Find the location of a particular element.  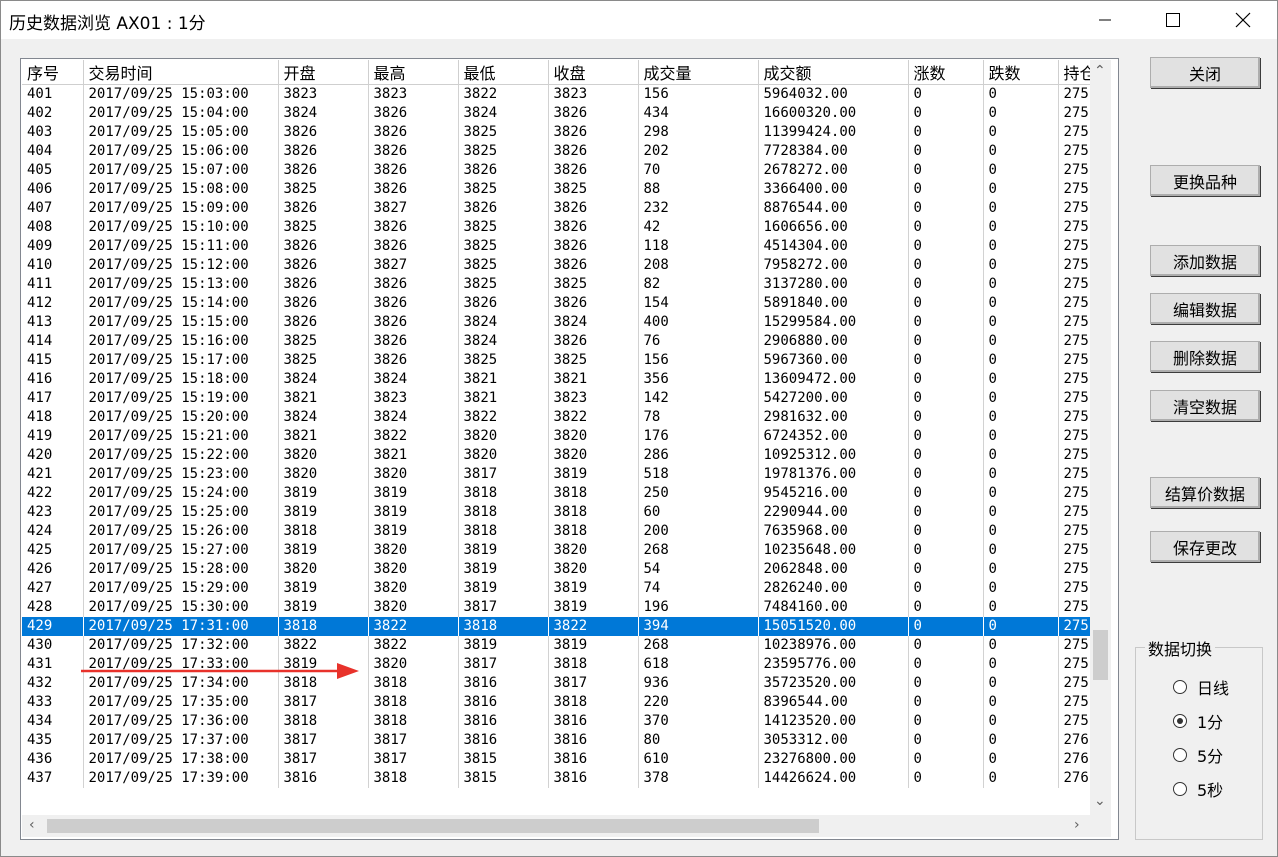

table-cell: 3818 is located at coordinates (503, 531).